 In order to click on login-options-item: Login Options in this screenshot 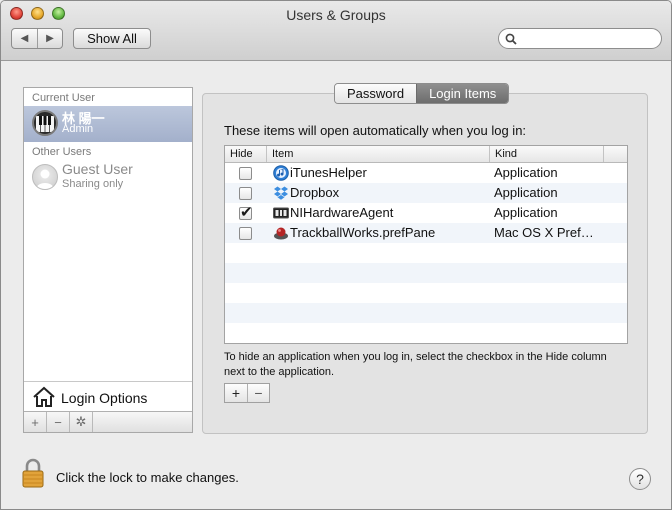, I will do `click(108, 396)`.